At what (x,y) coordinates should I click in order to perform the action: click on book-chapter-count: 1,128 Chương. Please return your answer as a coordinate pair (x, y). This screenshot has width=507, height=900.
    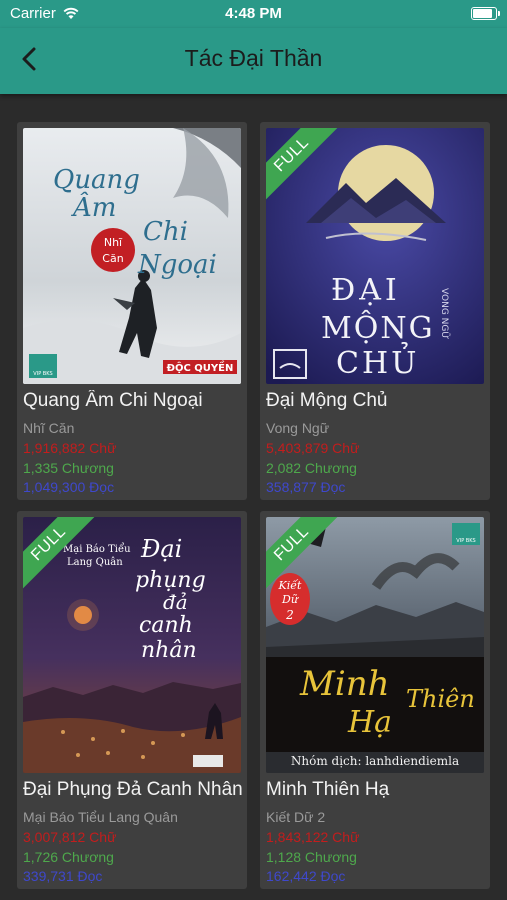
    Looking at the image, I should click on (311, 857).